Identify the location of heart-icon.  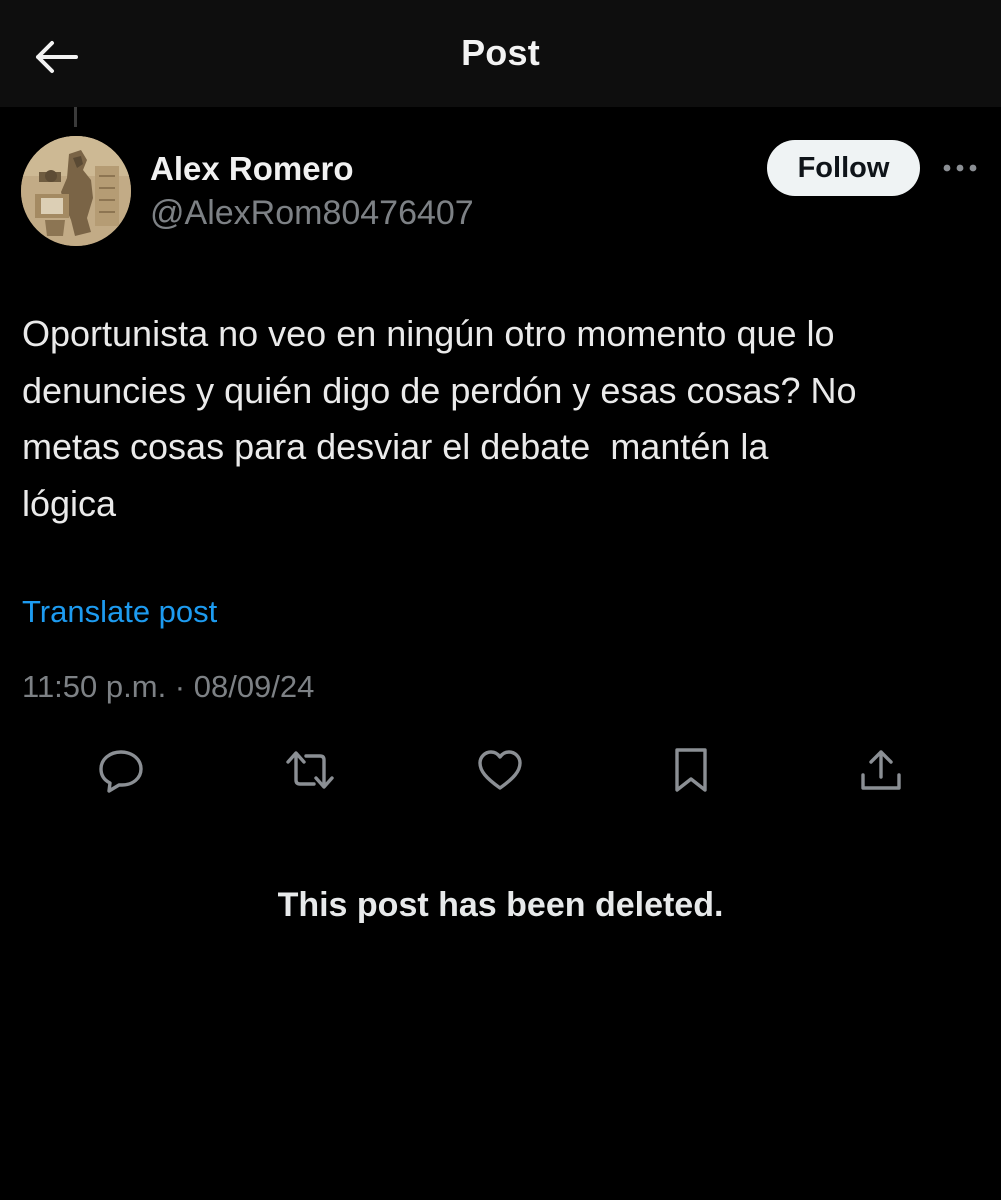
(500, 770).